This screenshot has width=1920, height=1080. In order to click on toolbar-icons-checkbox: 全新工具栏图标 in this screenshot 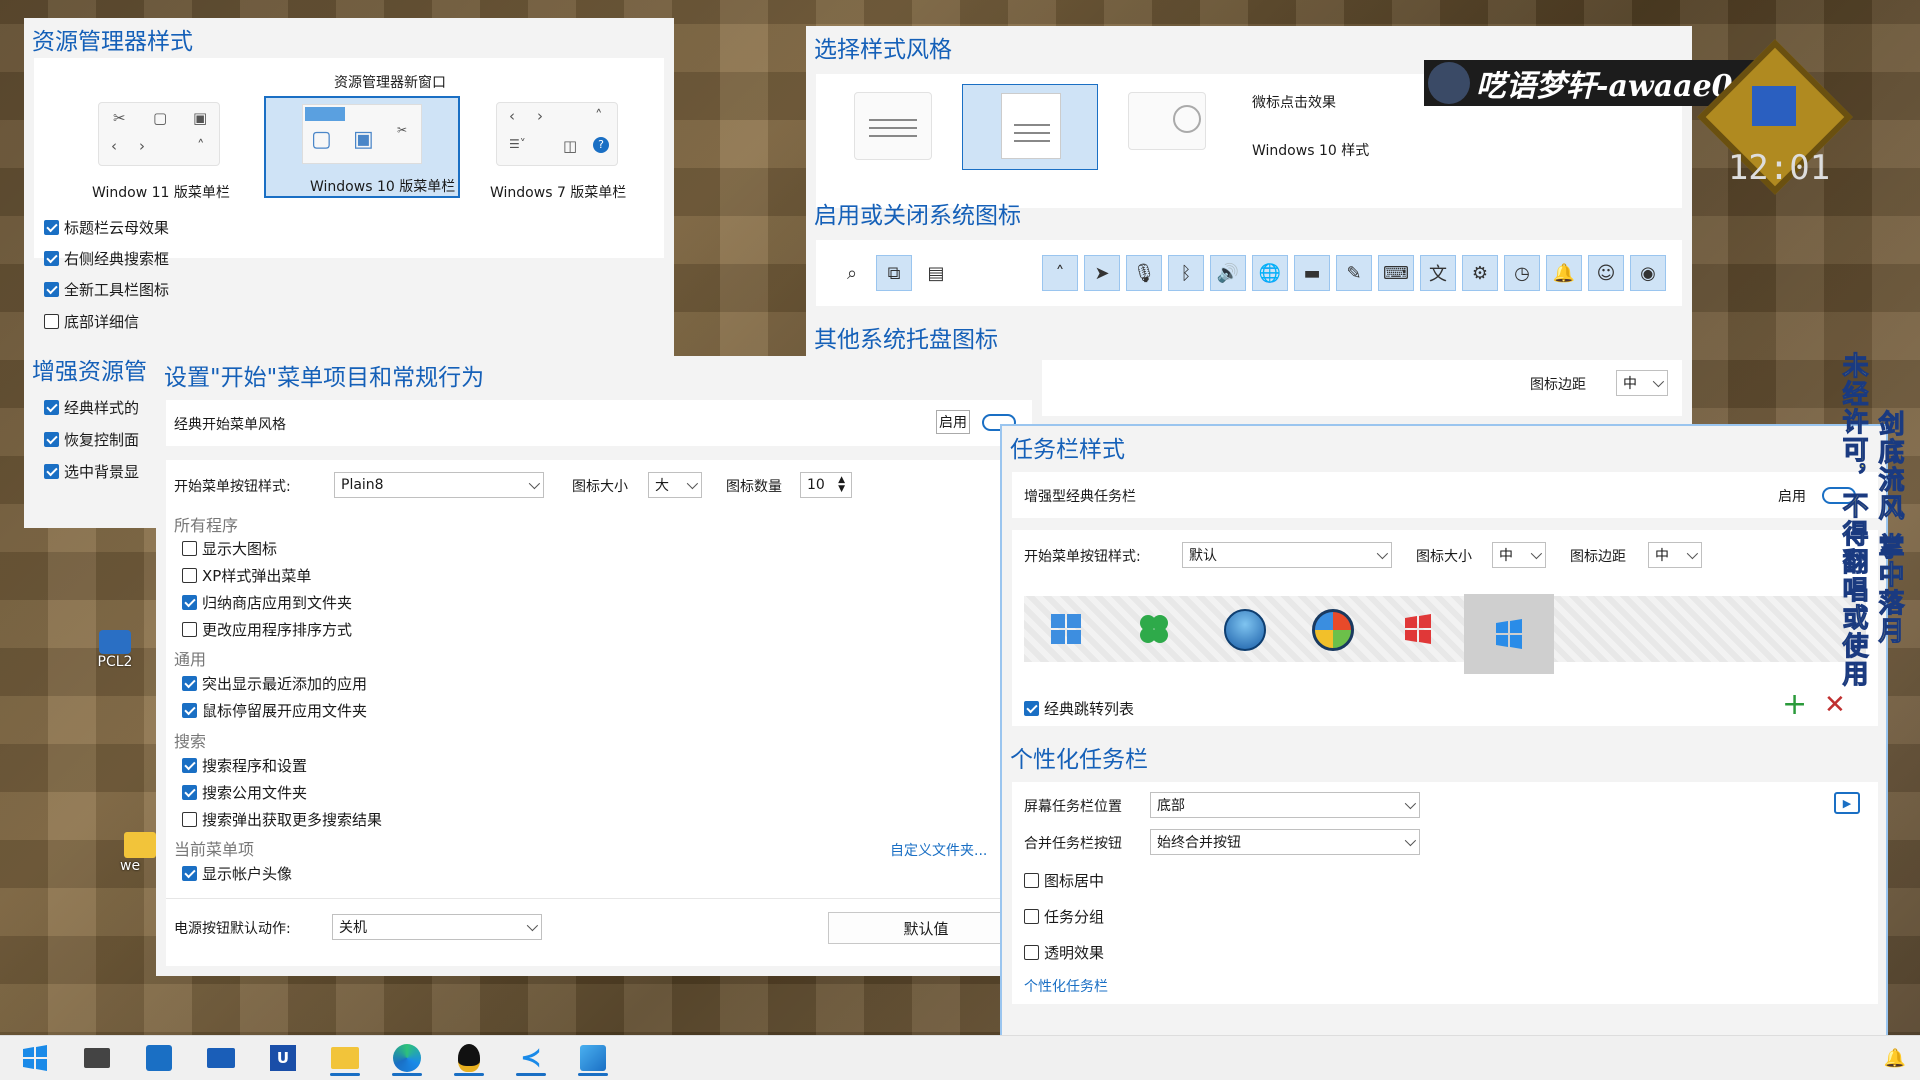, I will do `click(106, 289)`.